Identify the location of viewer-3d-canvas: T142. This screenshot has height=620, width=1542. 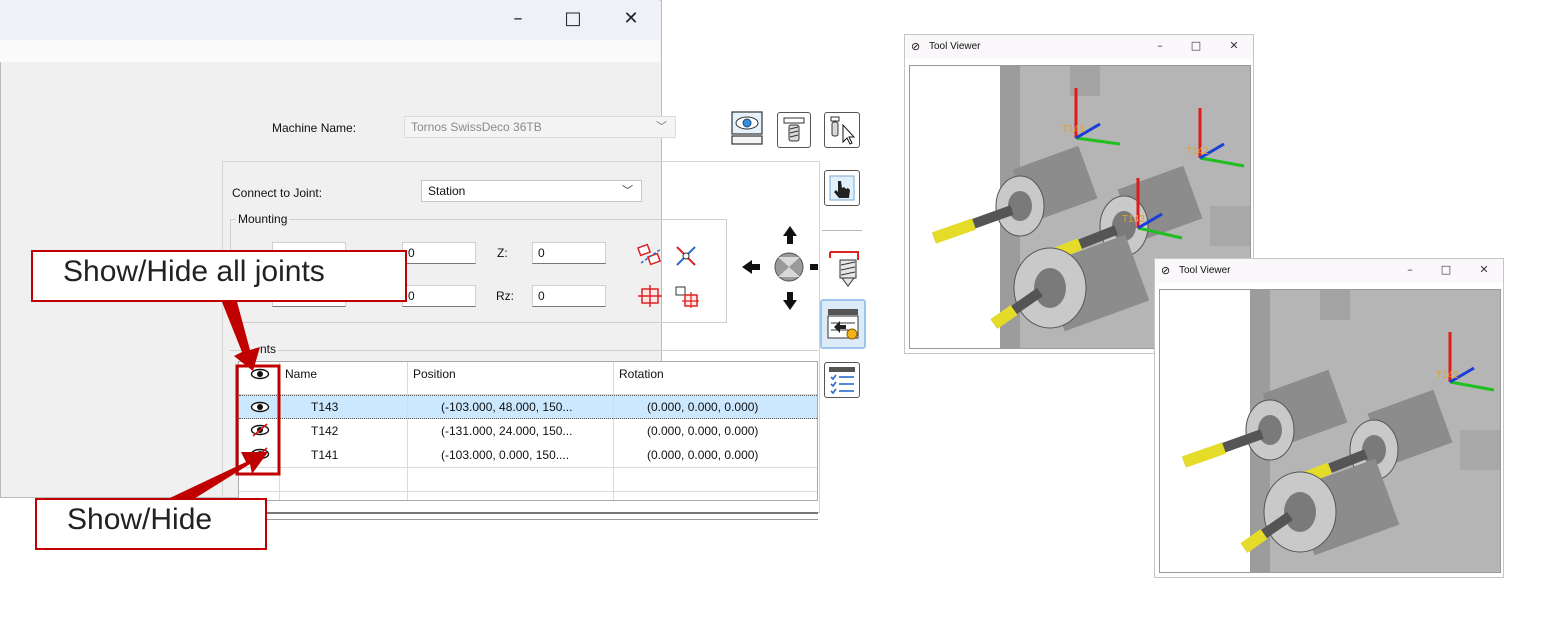
(1330, 431).